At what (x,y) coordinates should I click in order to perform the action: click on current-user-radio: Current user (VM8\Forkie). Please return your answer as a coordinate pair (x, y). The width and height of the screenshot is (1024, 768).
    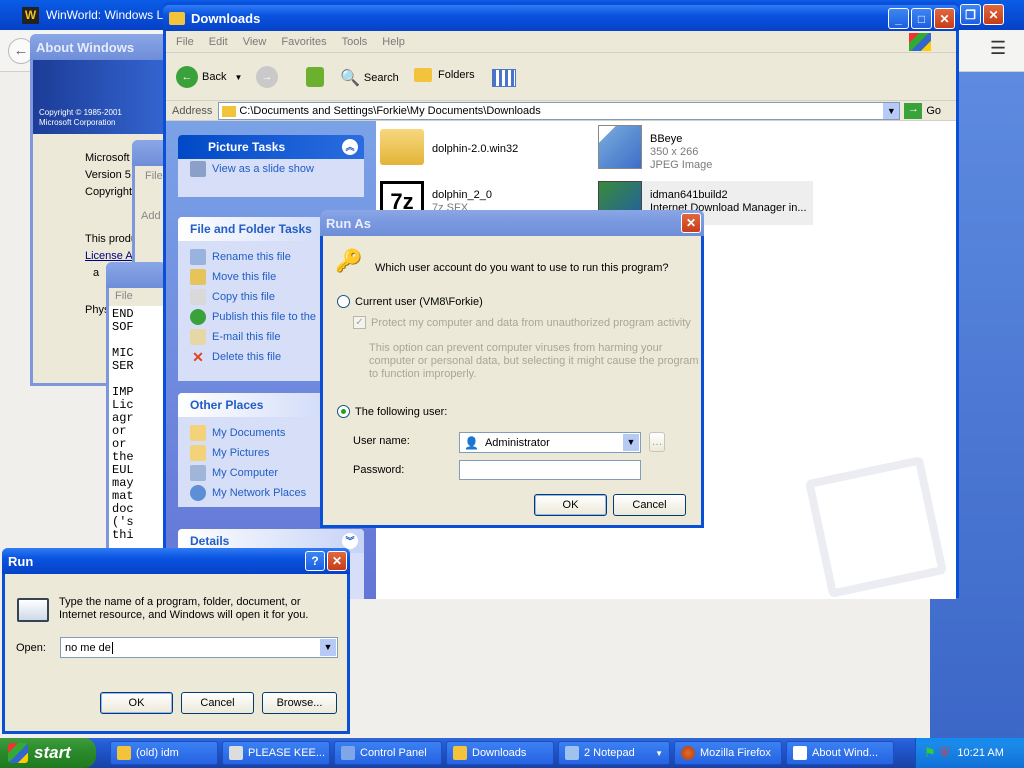
    Looking at the image, I should click on (410, 301).